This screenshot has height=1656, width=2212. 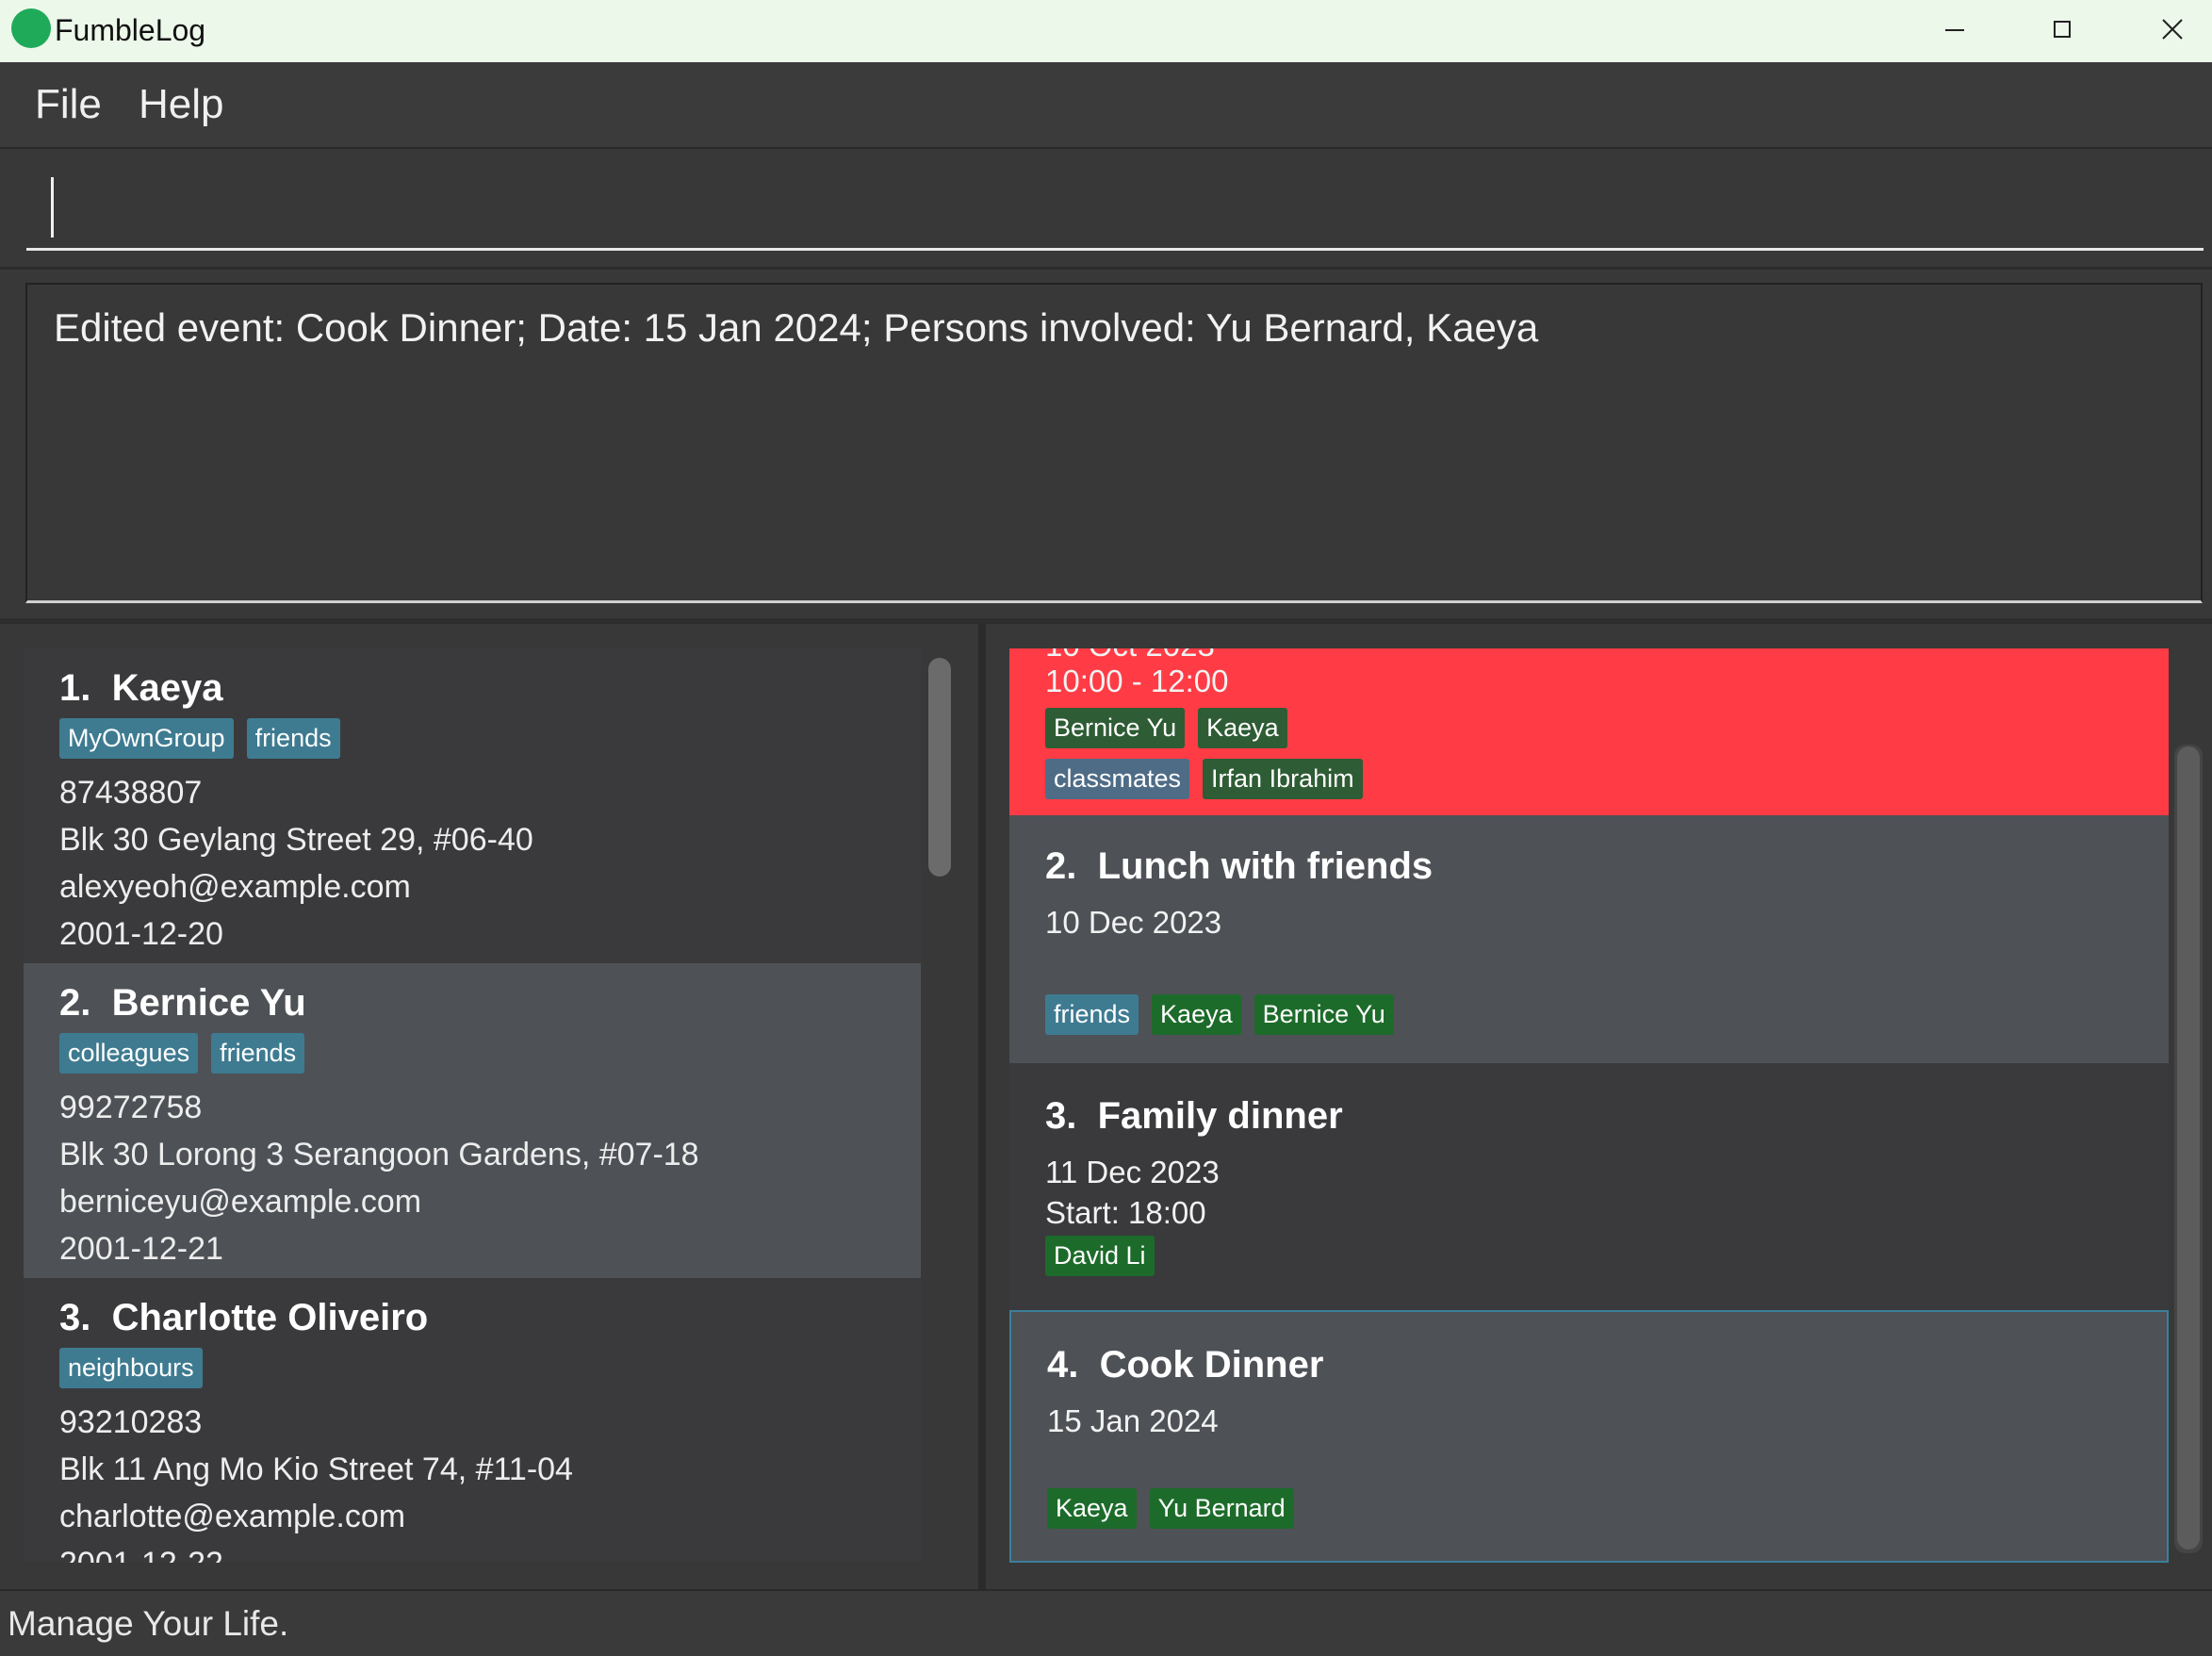 What do you see at coordinates (131, 1422) in the screenshot?
I see `person-phone: 93210283` at bounding box center [131, 1422].